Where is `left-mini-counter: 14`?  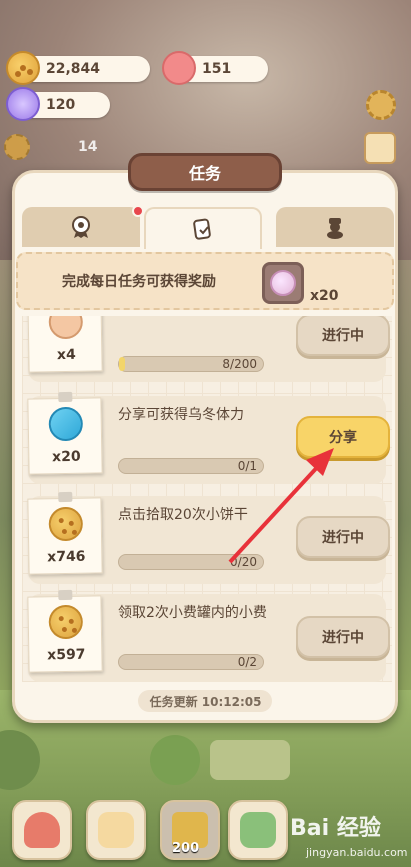
left-mini-counter: 14 is located at coordinates (50, 147).